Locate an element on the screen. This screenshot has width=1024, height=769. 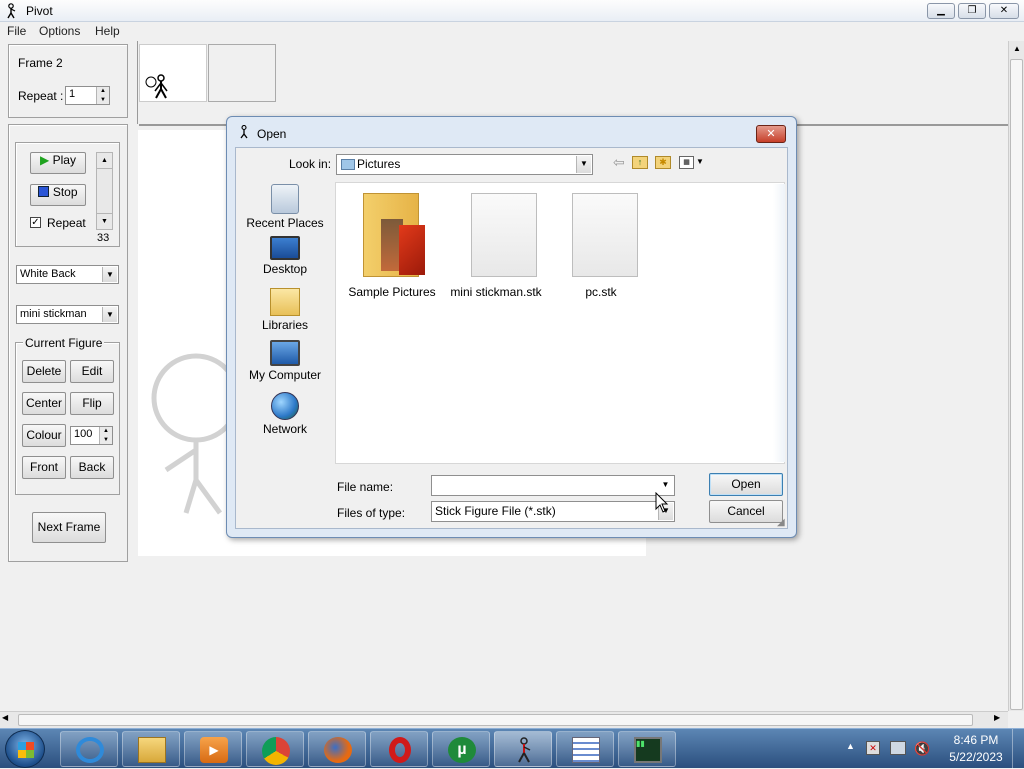
tray-expand-icon: ▲ is located at coordinates (850, 746).